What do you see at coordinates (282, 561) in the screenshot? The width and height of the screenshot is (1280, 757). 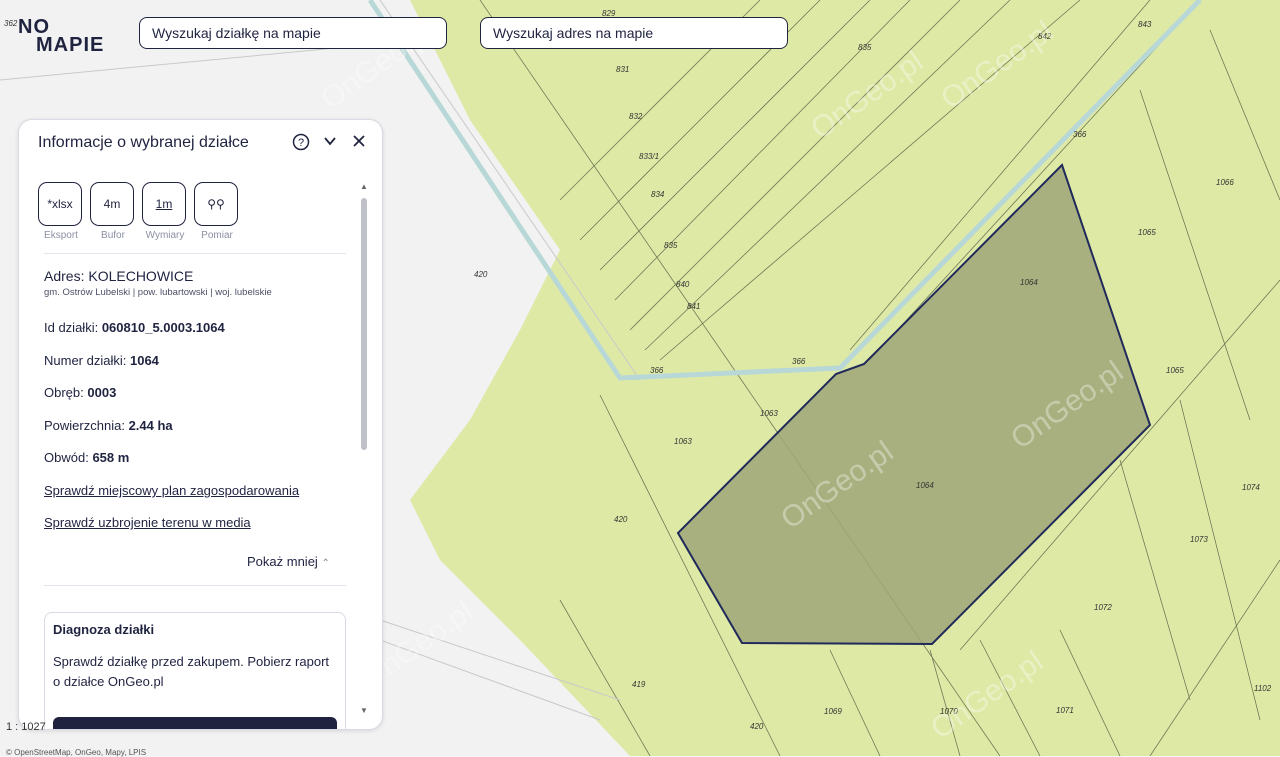 I see `show-less-label: Pokaż mniej` at bounding box center [282, 561].